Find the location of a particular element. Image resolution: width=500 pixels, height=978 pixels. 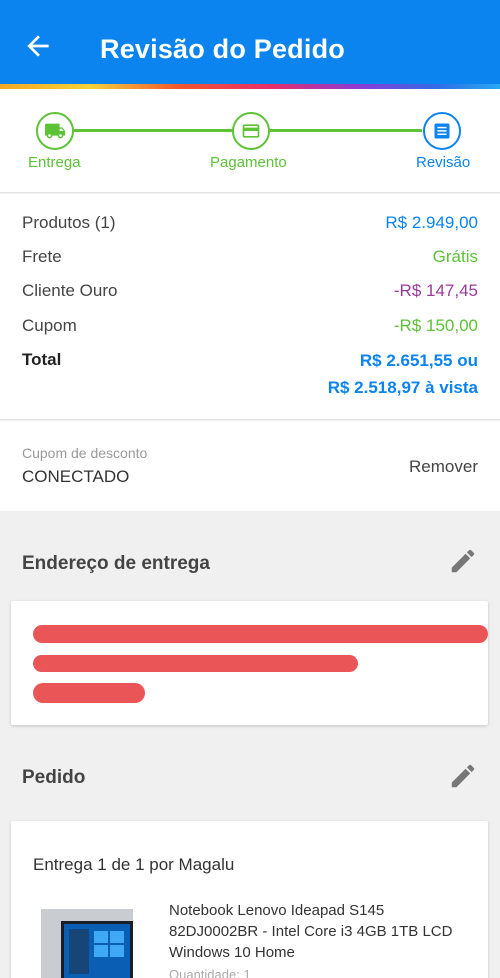

address-card is located at coordinates (249, 663).